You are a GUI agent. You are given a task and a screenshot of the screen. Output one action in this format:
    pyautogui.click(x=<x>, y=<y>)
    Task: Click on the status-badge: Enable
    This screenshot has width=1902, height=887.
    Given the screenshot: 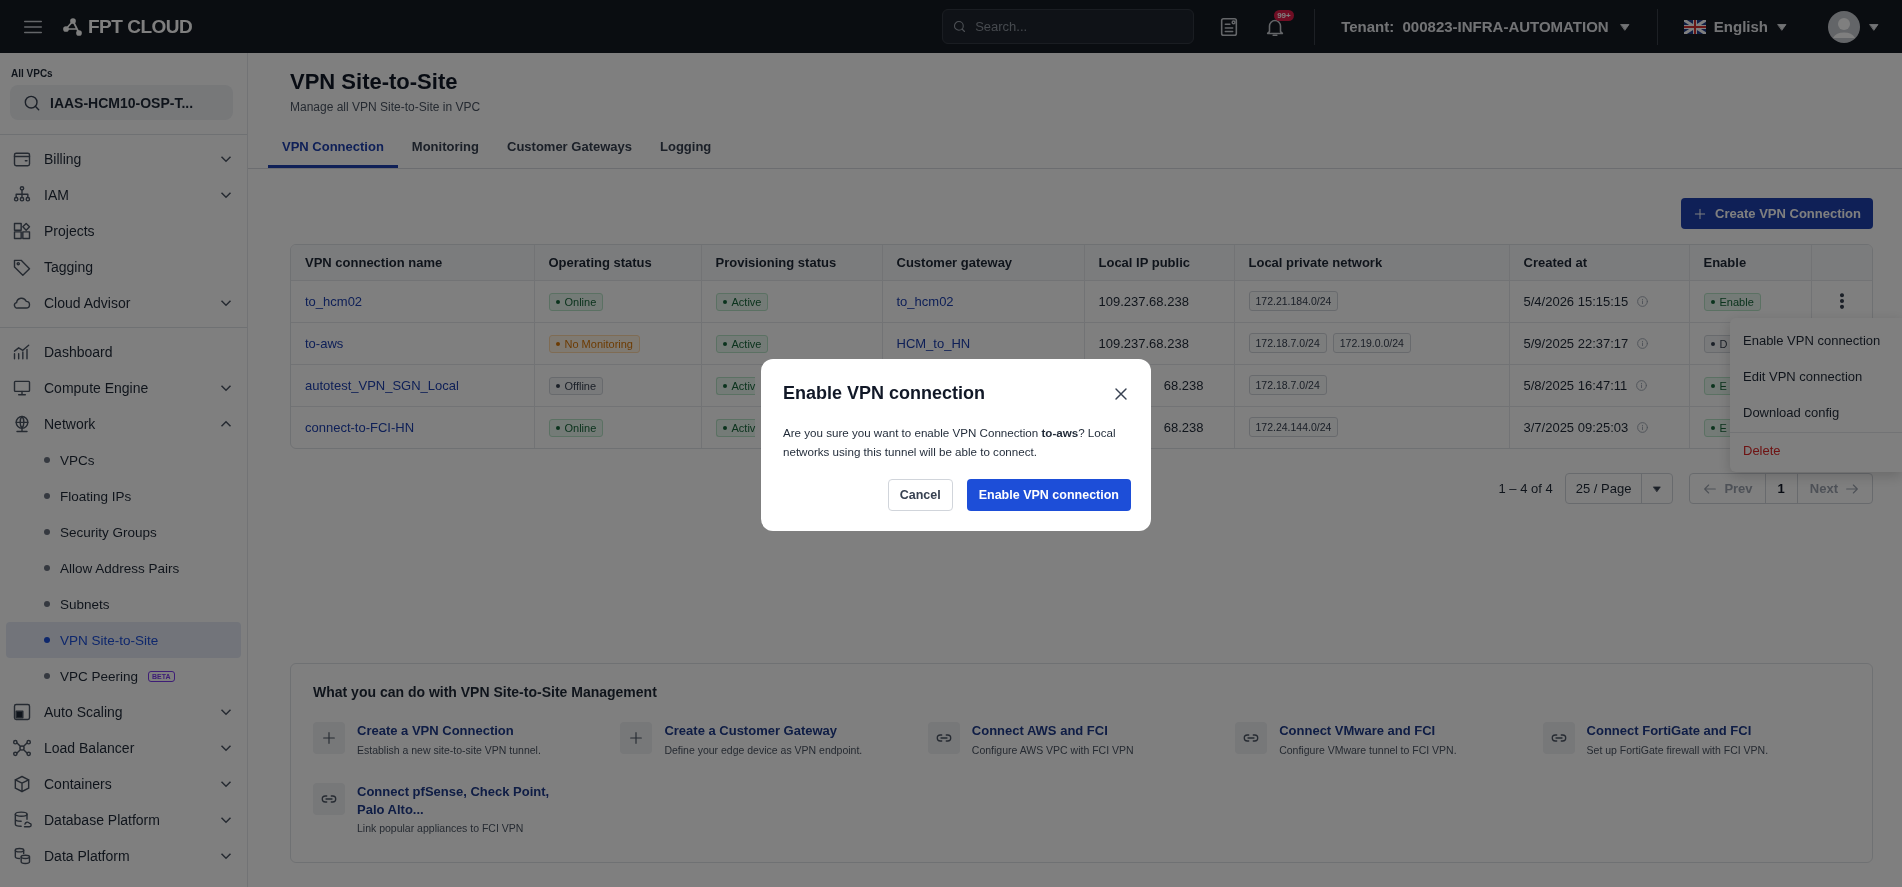 What is the action you would take?
    pyautogui.click(x=1732, y=301)
    